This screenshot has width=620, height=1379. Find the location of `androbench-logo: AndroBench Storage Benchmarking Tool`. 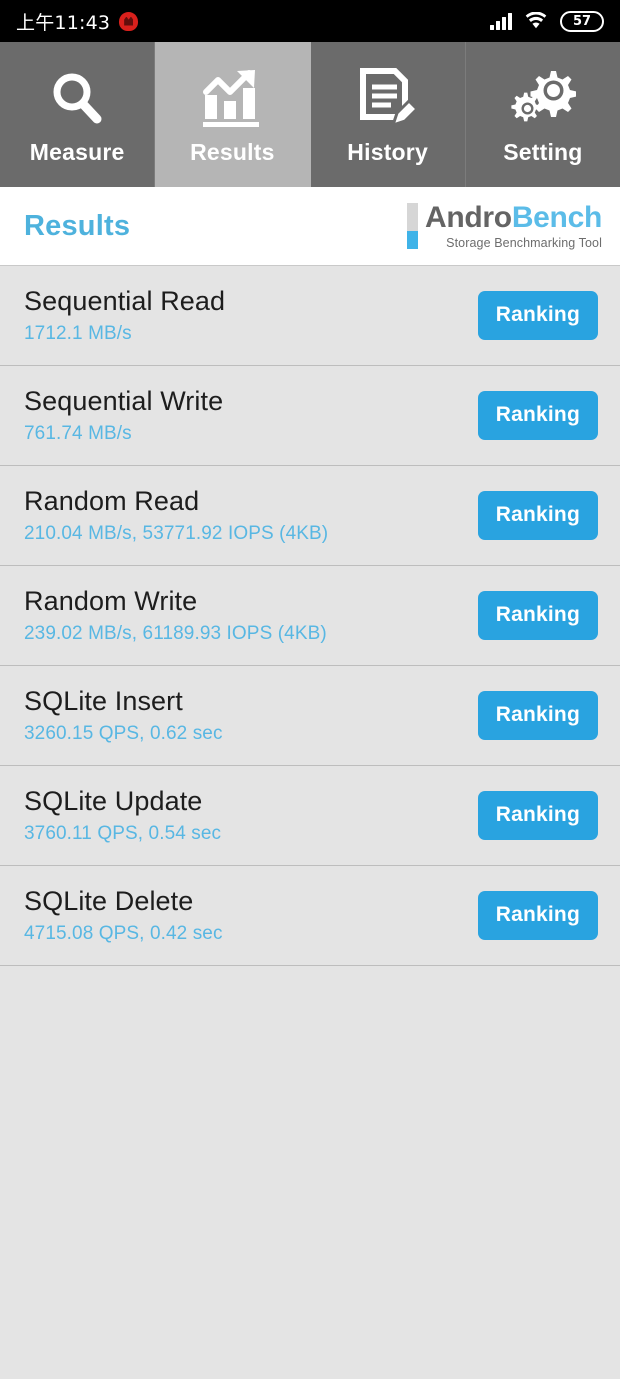

androbench-logo: AndroBench Storage Benchmarking Tool is located at coordinates (504, 225).